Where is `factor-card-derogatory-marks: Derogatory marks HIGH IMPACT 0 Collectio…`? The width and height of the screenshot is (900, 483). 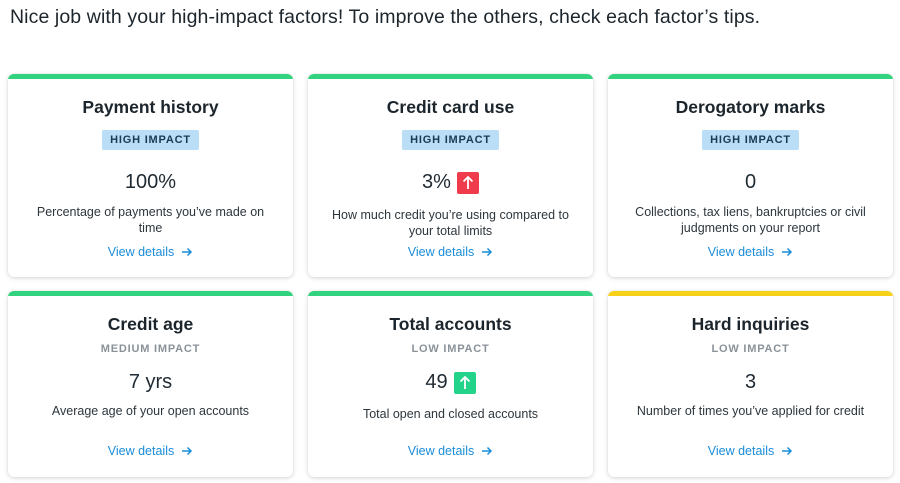
factor-card-derogatory-marks: Derogatory marks HIGH IMPACT 0 Collectio… is located at coordinates (750, 175).